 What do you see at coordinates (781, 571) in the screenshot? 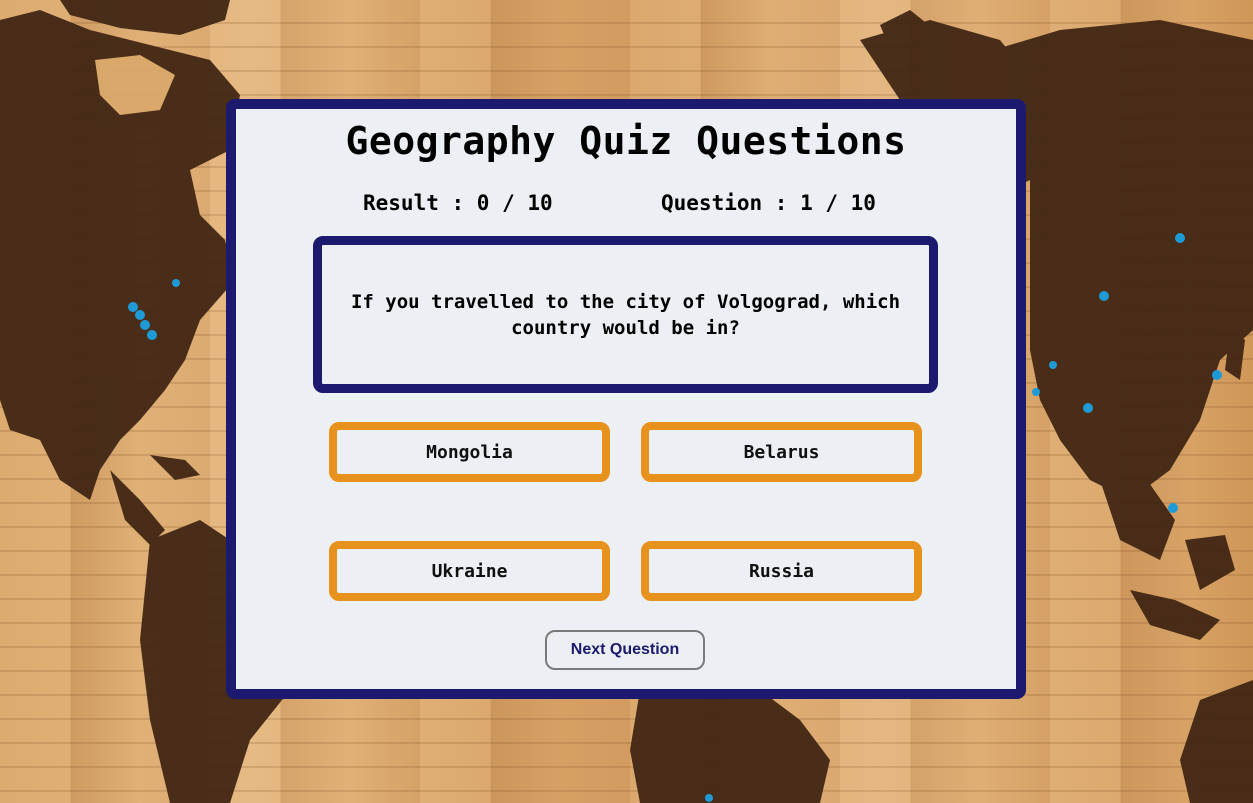
I see `answer-button-russia: Russia` at bounding box center [781, 571].